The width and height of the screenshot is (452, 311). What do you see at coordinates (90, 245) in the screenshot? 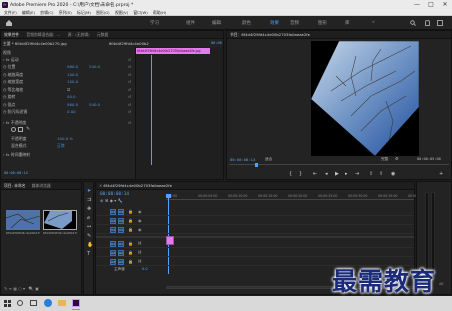
I see `hand-tool-icon: ✋` at bounding box center [90, 245].